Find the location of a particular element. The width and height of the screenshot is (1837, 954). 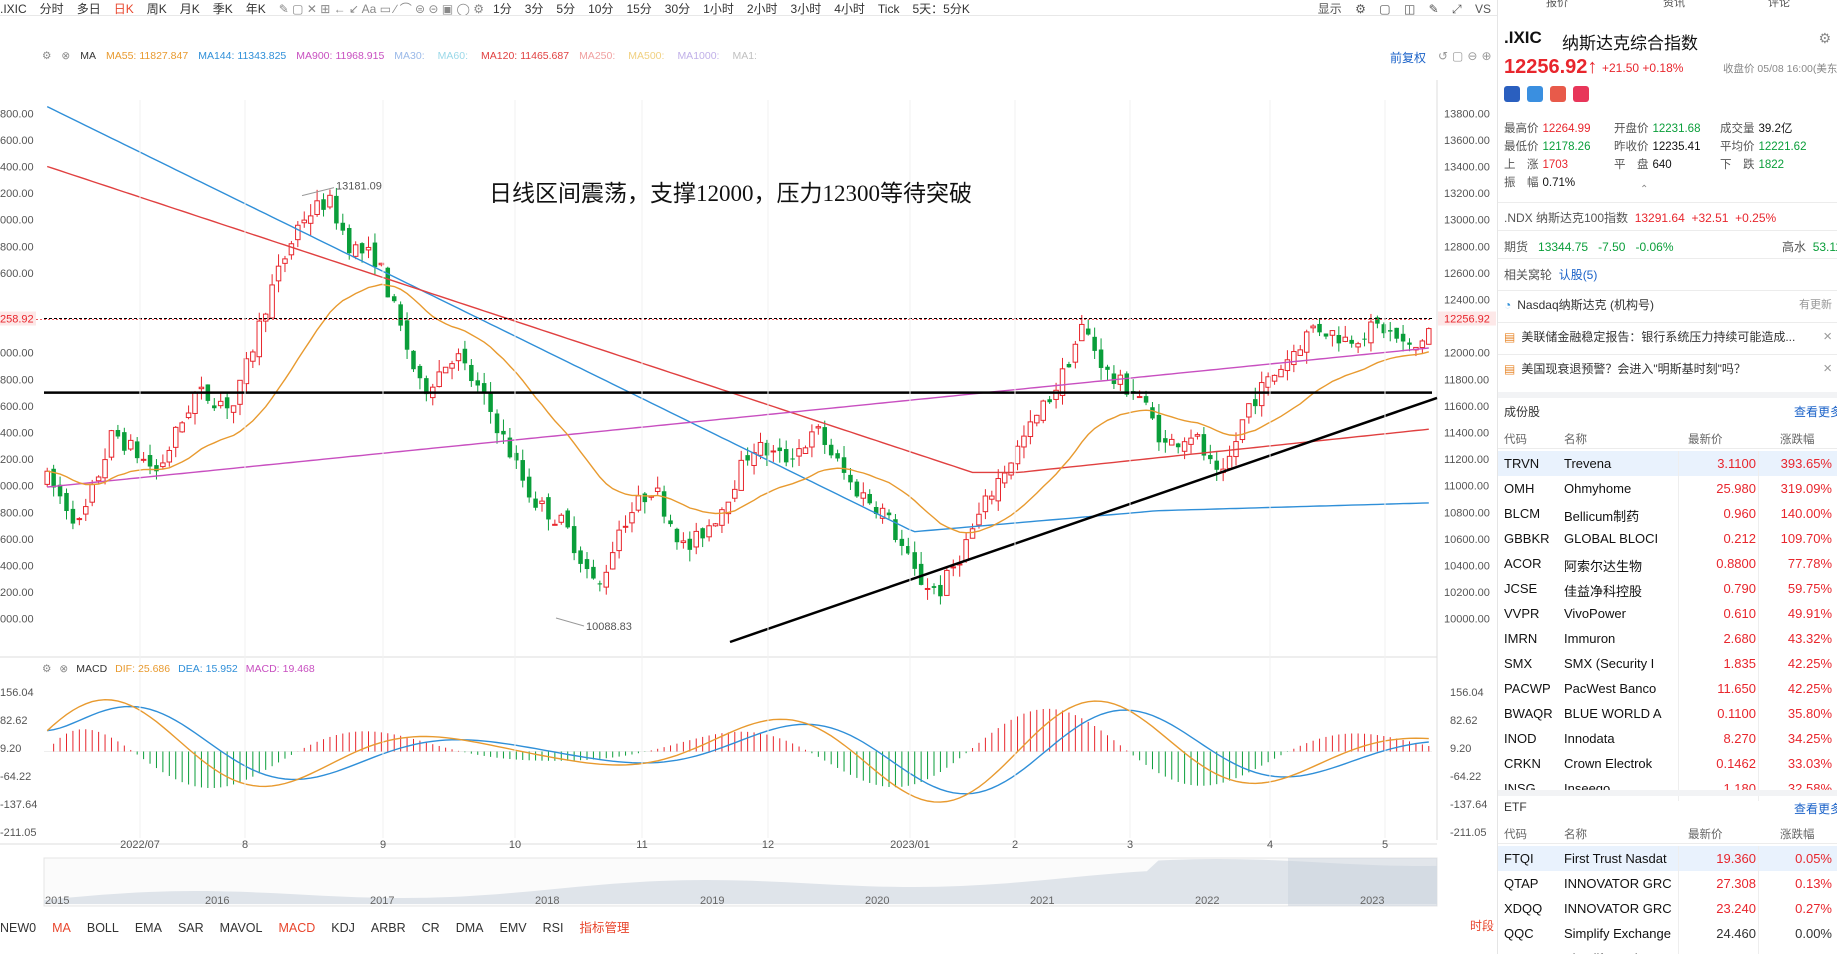

ma-legend-item: MA55: 11827.847 is located at coordinates (147, 56).